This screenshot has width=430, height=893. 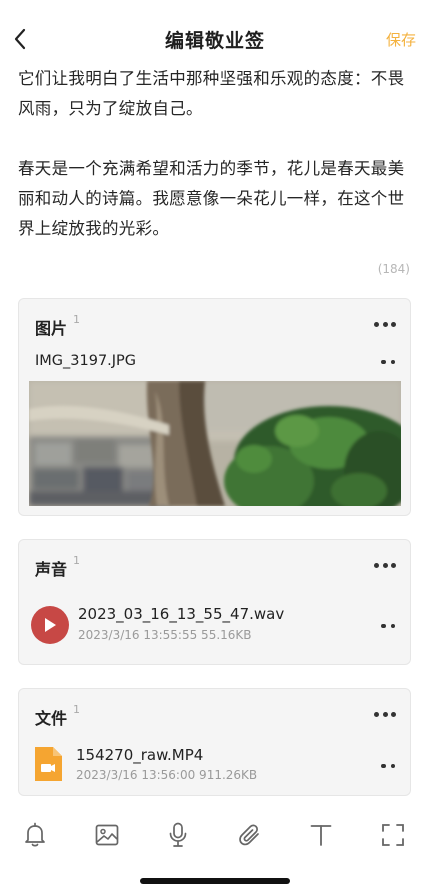 I want to click on bottom-toolbar, so click(x=215, y=833).